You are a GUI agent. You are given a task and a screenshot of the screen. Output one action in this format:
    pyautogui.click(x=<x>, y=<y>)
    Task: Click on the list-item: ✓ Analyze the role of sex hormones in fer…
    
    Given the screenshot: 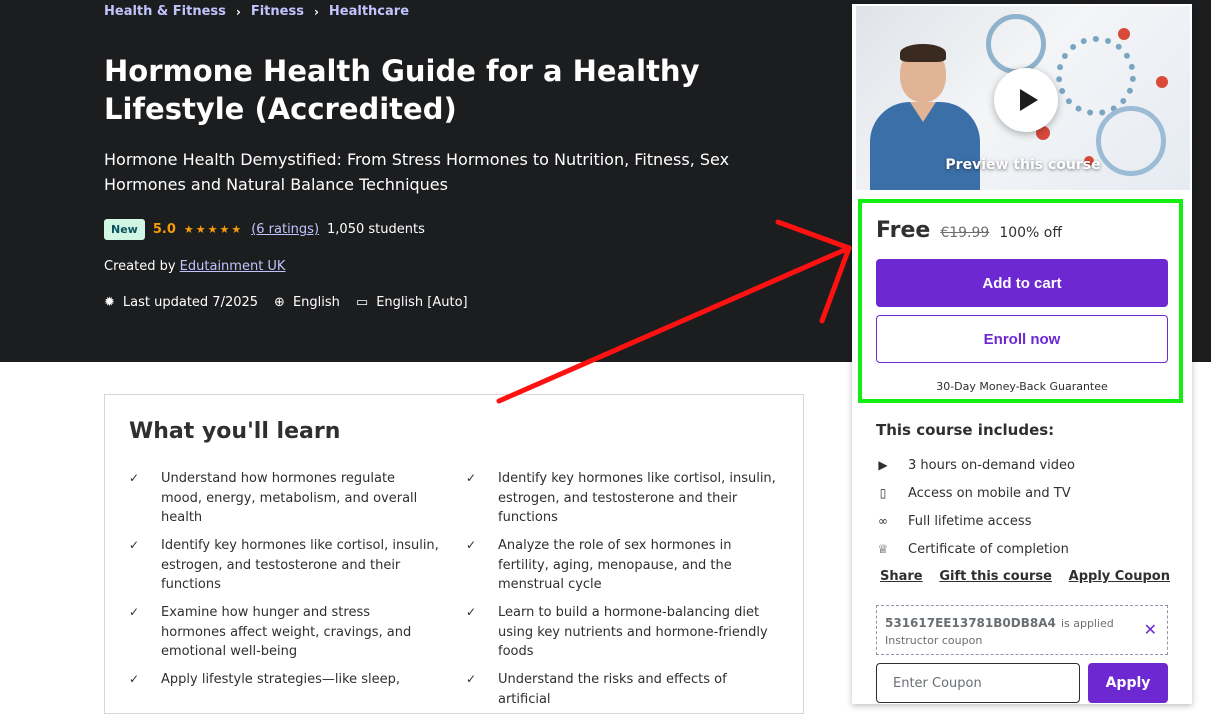 What is the action you would take?
    pyautogui.click(x=621, y=566)
    